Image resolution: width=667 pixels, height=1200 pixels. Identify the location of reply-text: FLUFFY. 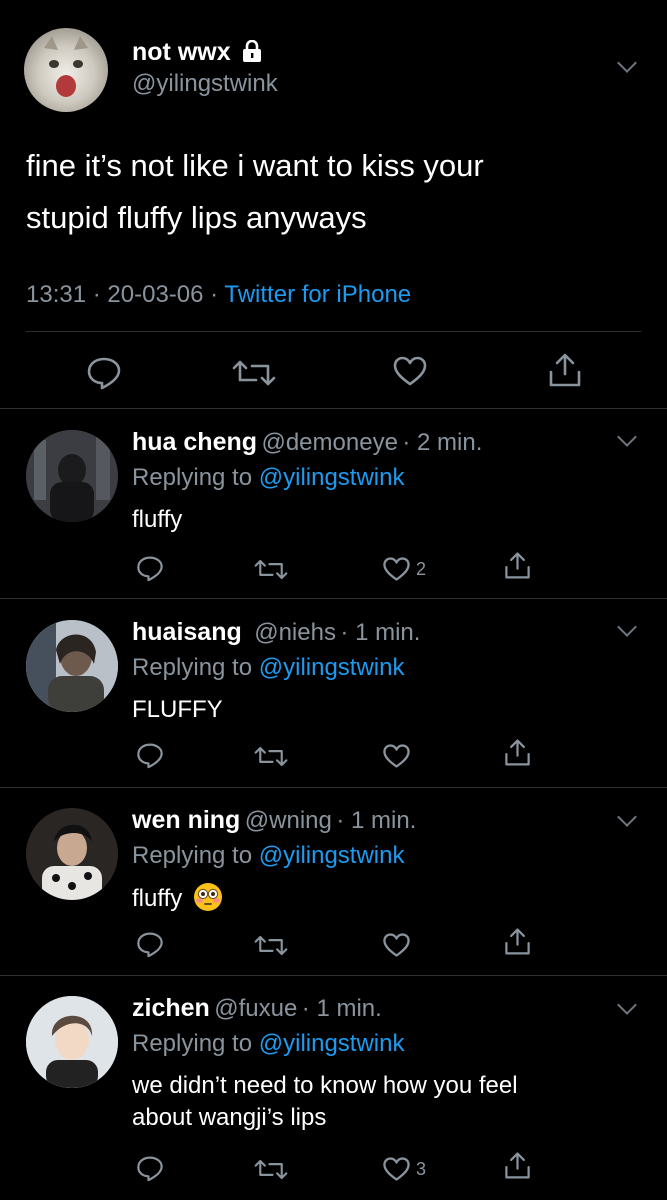
(177, 709).